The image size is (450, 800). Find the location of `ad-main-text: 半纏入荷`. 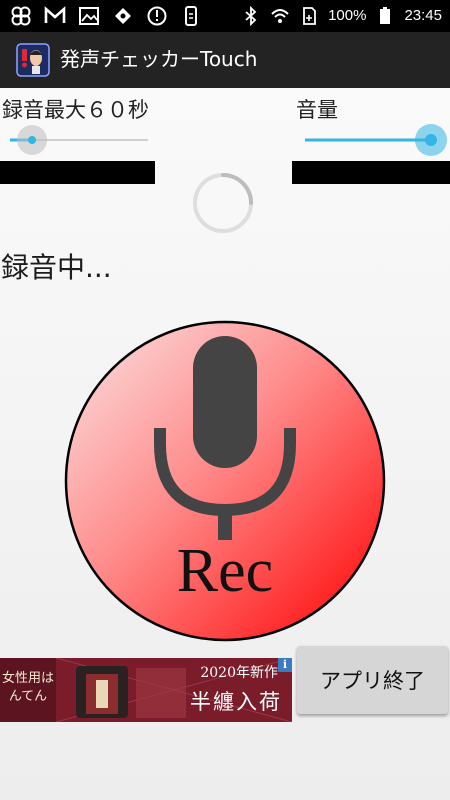

ad-main-text: 半纏入荷 is located at coordinates (236, 702).